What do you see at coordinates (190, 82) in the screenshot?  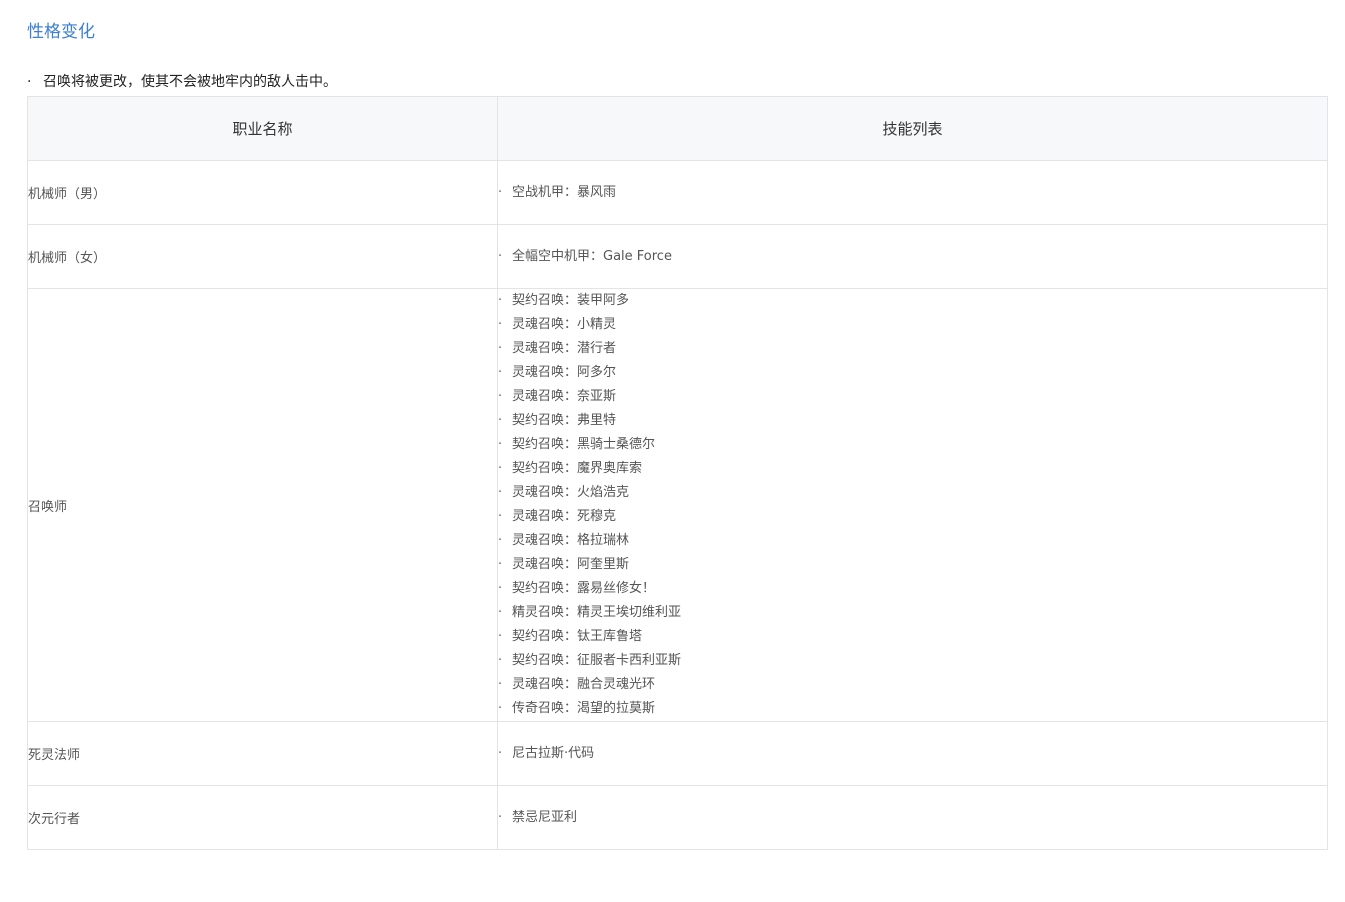 I see `intro-text: 召唤将被更改，使其不会被地牢内的敌人击中。` at bounding box center [190, 82].